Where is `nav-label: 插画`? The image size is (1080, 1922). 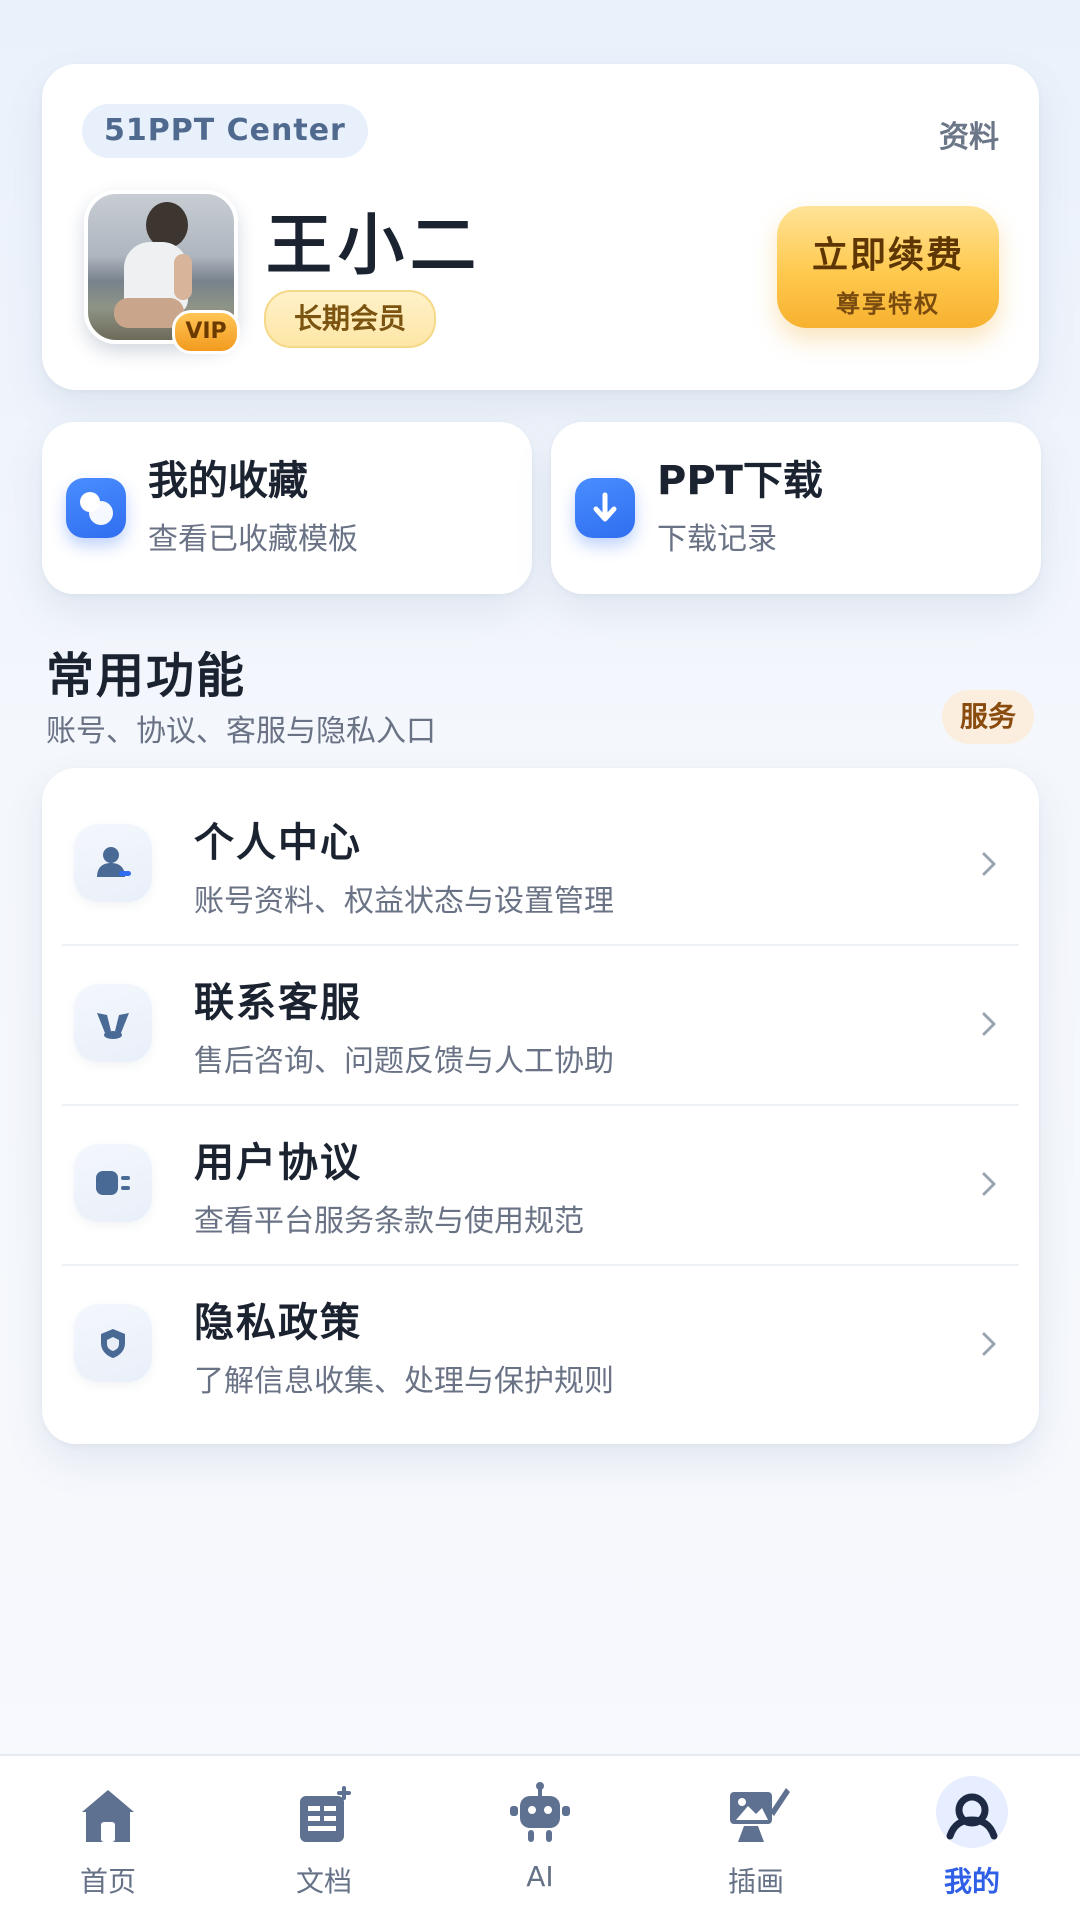
nav-label: 插画 is located at coordinates (755, 1881).